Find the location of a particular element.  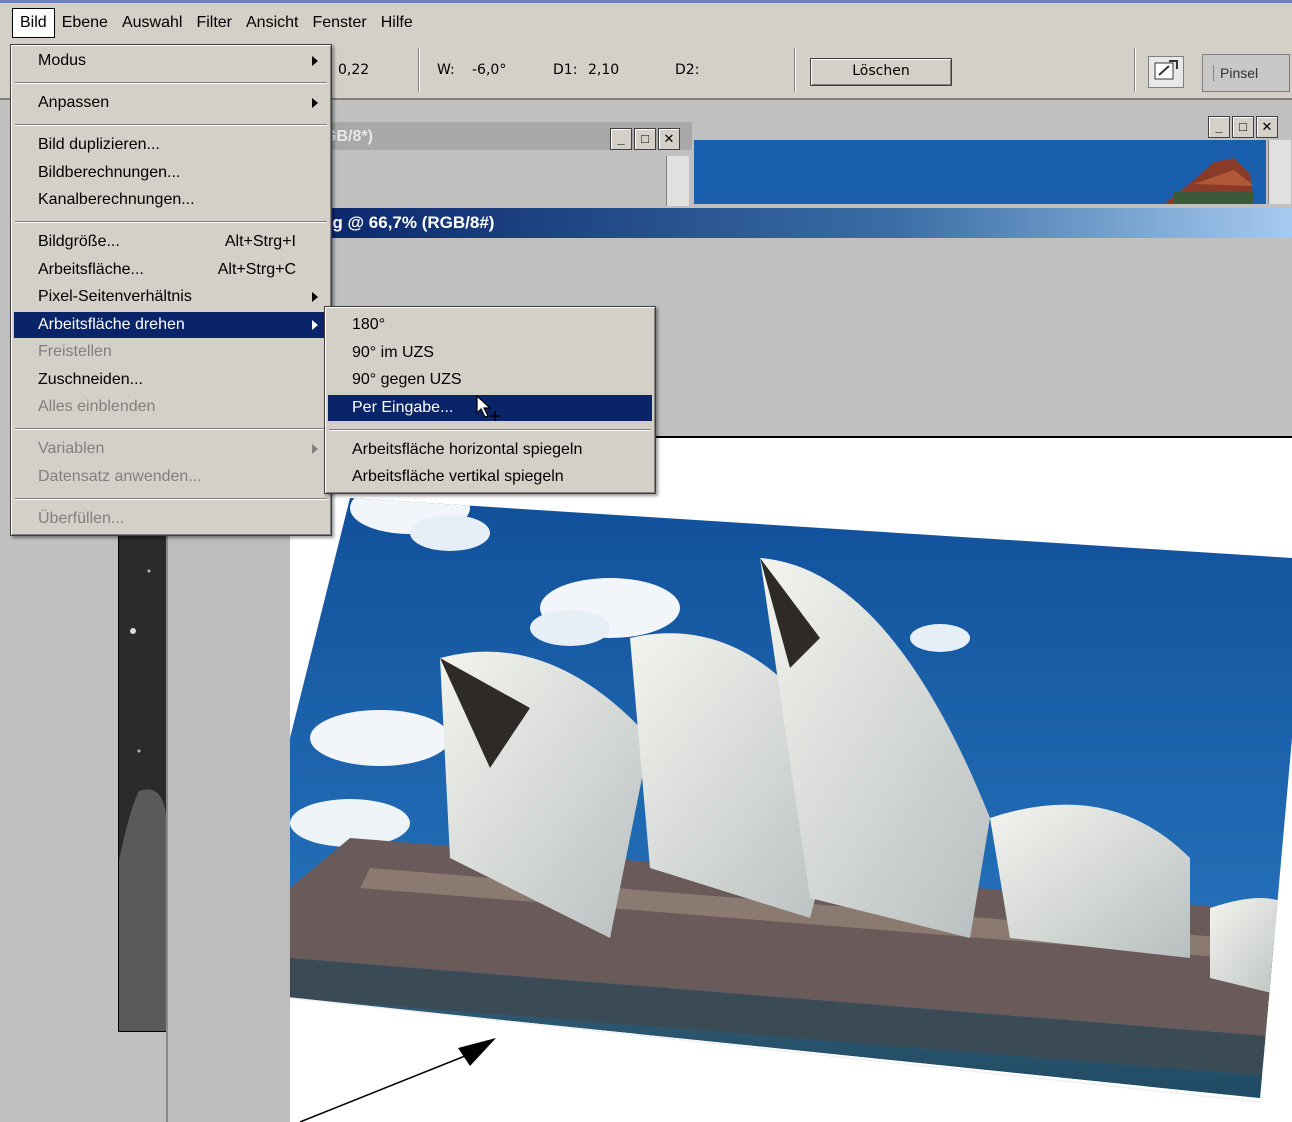

menu-ebene: Ebene is located at coordinates (85, 23).